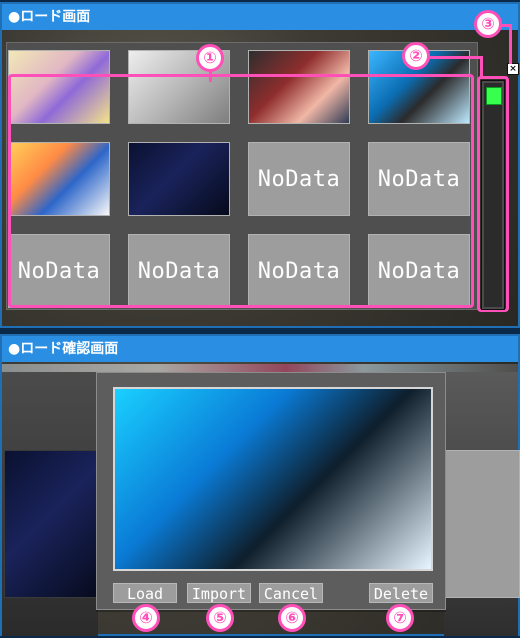 The width and height of the screenshot is (520, 638). What do you see at coordinates (210, 58) in the screenshot?
I see `badge-1: ①` at bounding box center [210, 58].